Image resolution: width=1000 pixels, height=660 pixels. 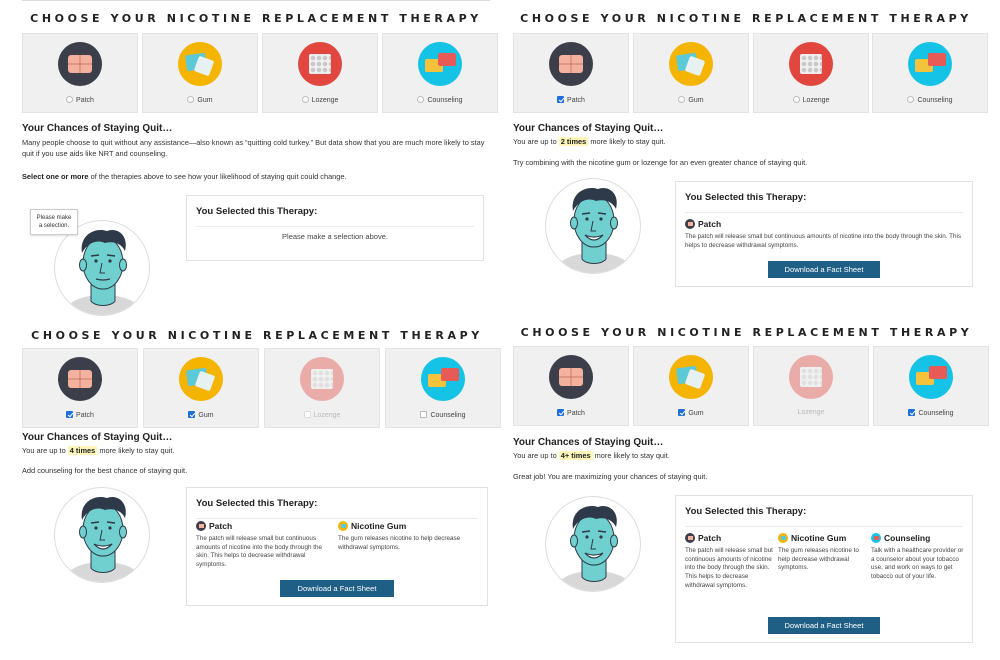 I want to click on instruction-bold: Select one or more, so click(x=55, y=176).